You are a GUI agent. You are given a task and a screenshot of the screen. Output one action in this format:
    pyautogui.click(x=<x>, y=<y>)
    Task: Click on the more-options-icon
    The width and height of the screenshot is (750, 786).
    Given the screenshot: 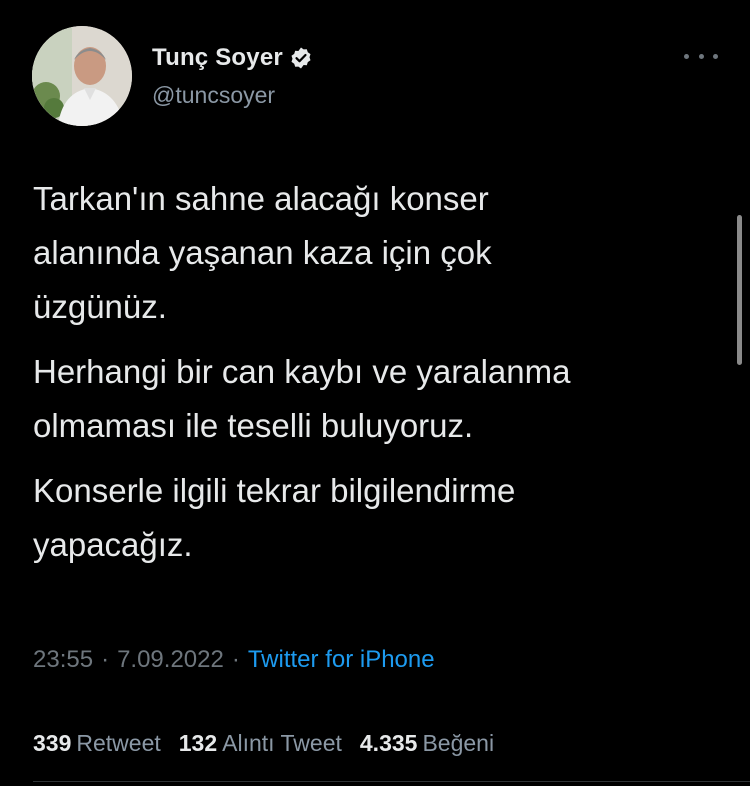 What is the action you would take?
    pyautogui.click(x=701, y=56)
    